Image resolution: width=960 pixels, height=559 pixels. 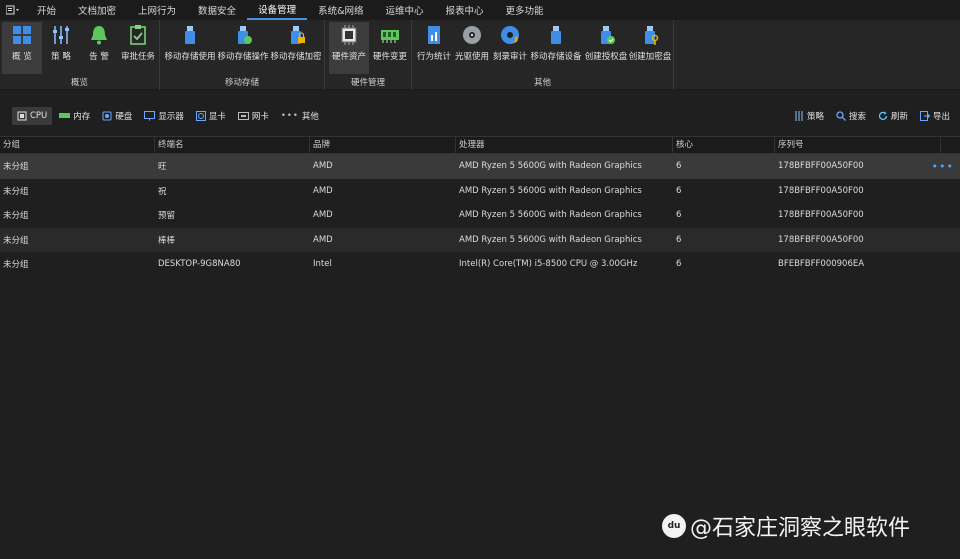 I want to click on ribbon-group-hardware: 硬件资产 硬件变更 硬件管理, so click(x=368, y=55).